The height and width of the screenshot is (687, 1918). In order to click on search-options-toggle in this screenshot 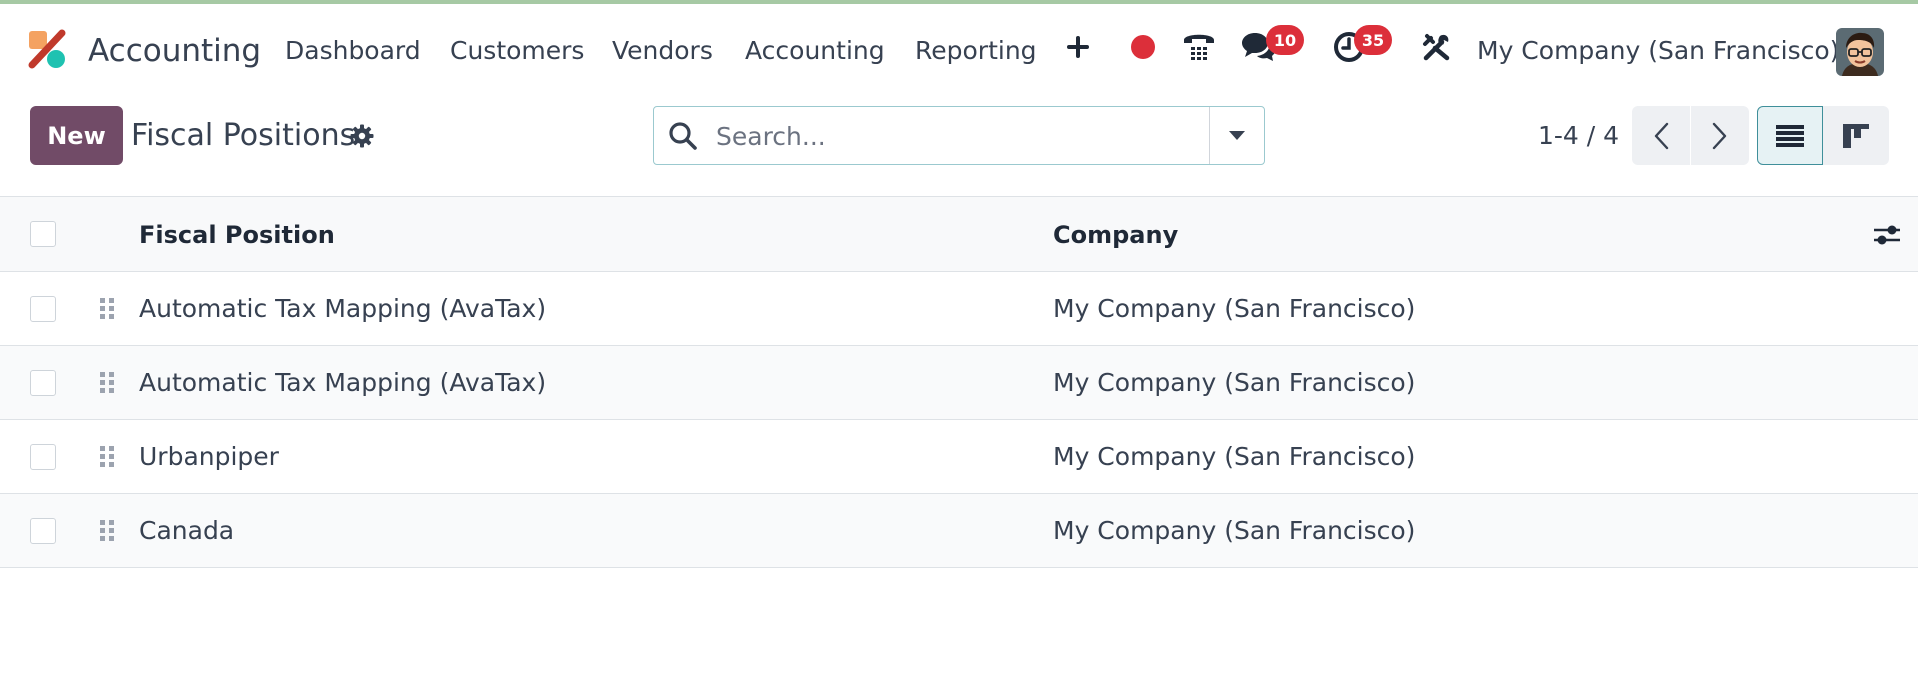, I will do `click(1236, 135)`.